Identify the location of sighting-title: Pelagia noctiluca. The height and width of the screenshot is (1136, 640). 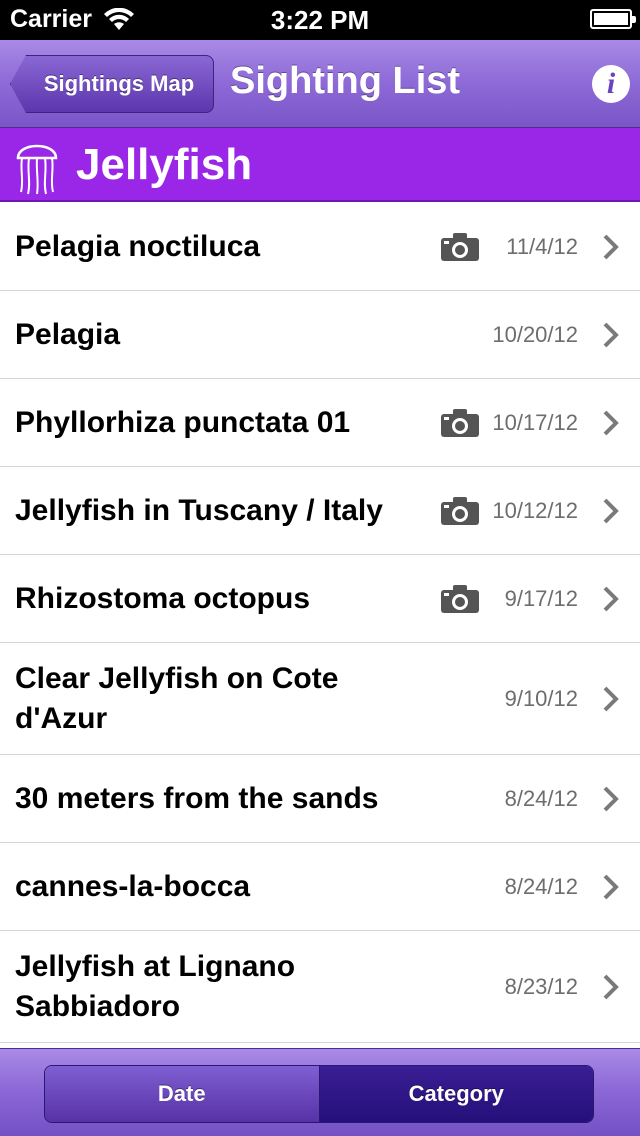
(138, 246).